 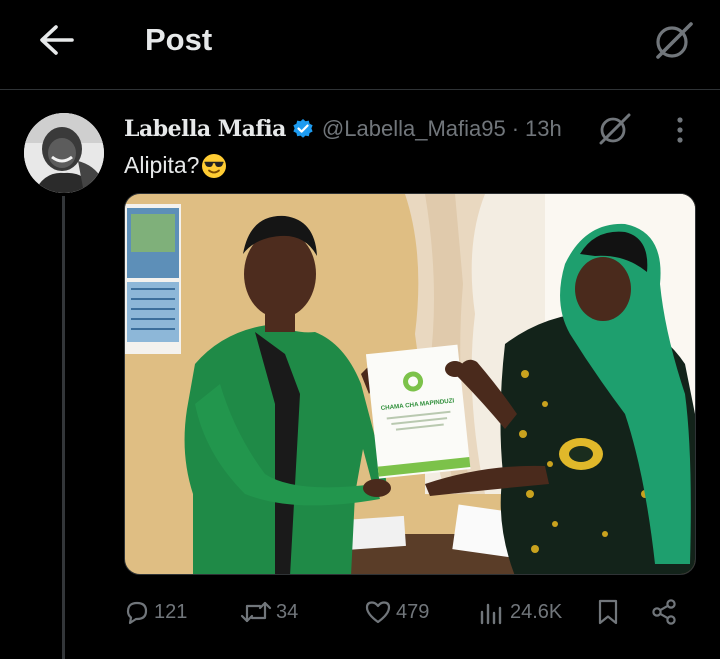 I want to click on thread-line, so click(x=63, y=427).